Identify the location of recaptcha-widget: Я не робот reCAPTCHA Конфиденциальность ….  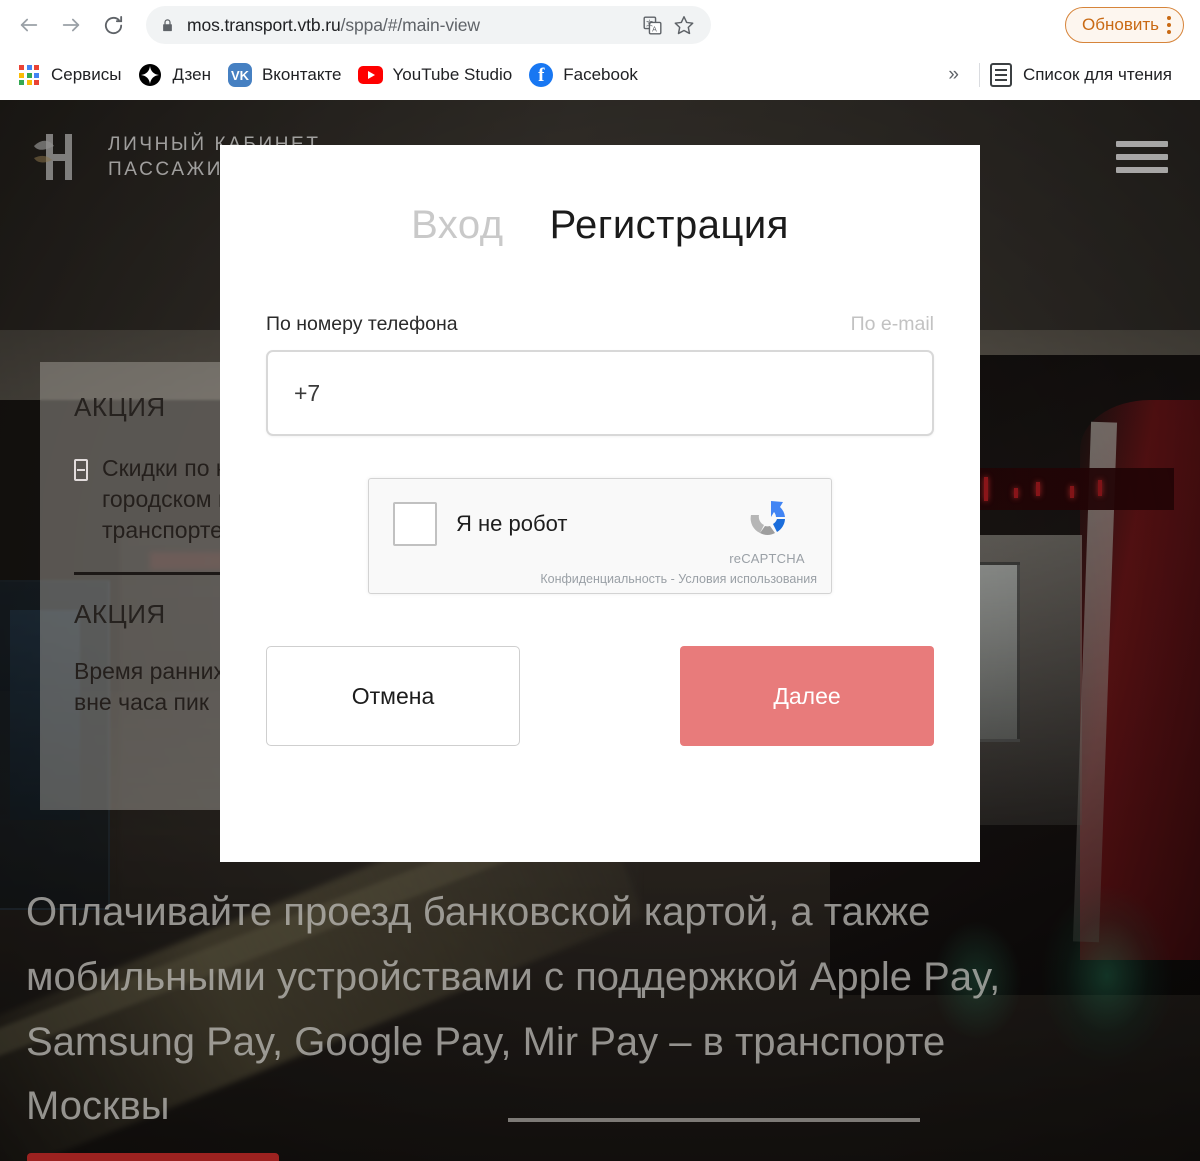
(600, 536).